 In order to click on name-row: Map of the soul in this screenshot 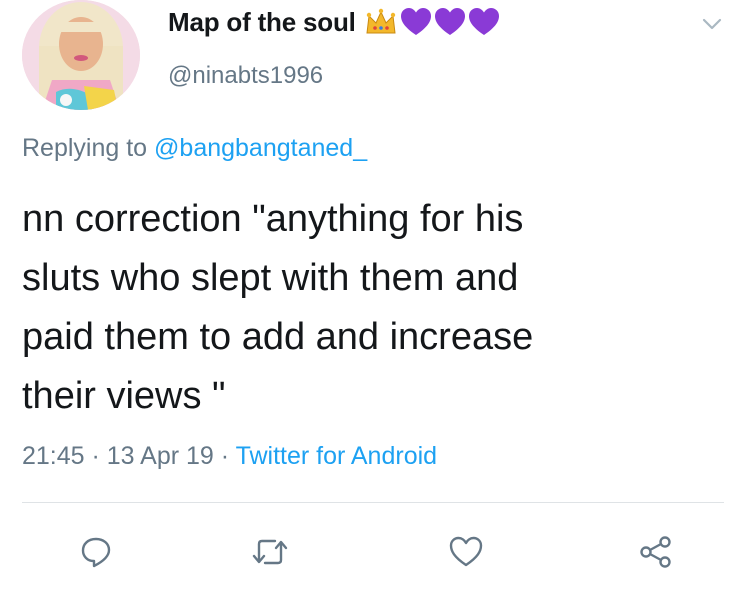, I will do `click(334, 22)`.